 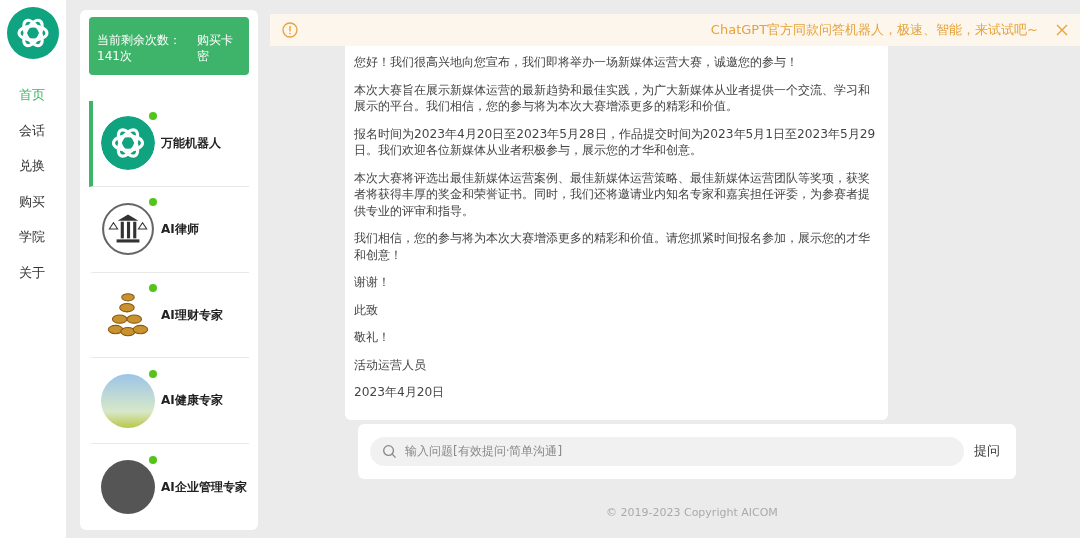 What do you see at coordinates (612, 246) in the screenshot?
I see `message-paragraph: 我们相信，您的参与将为本次大赛增添更多的精彩和价值。请您抓紧时间报名参加，展示您的才华和创意！` at bounding box center [612, 246].